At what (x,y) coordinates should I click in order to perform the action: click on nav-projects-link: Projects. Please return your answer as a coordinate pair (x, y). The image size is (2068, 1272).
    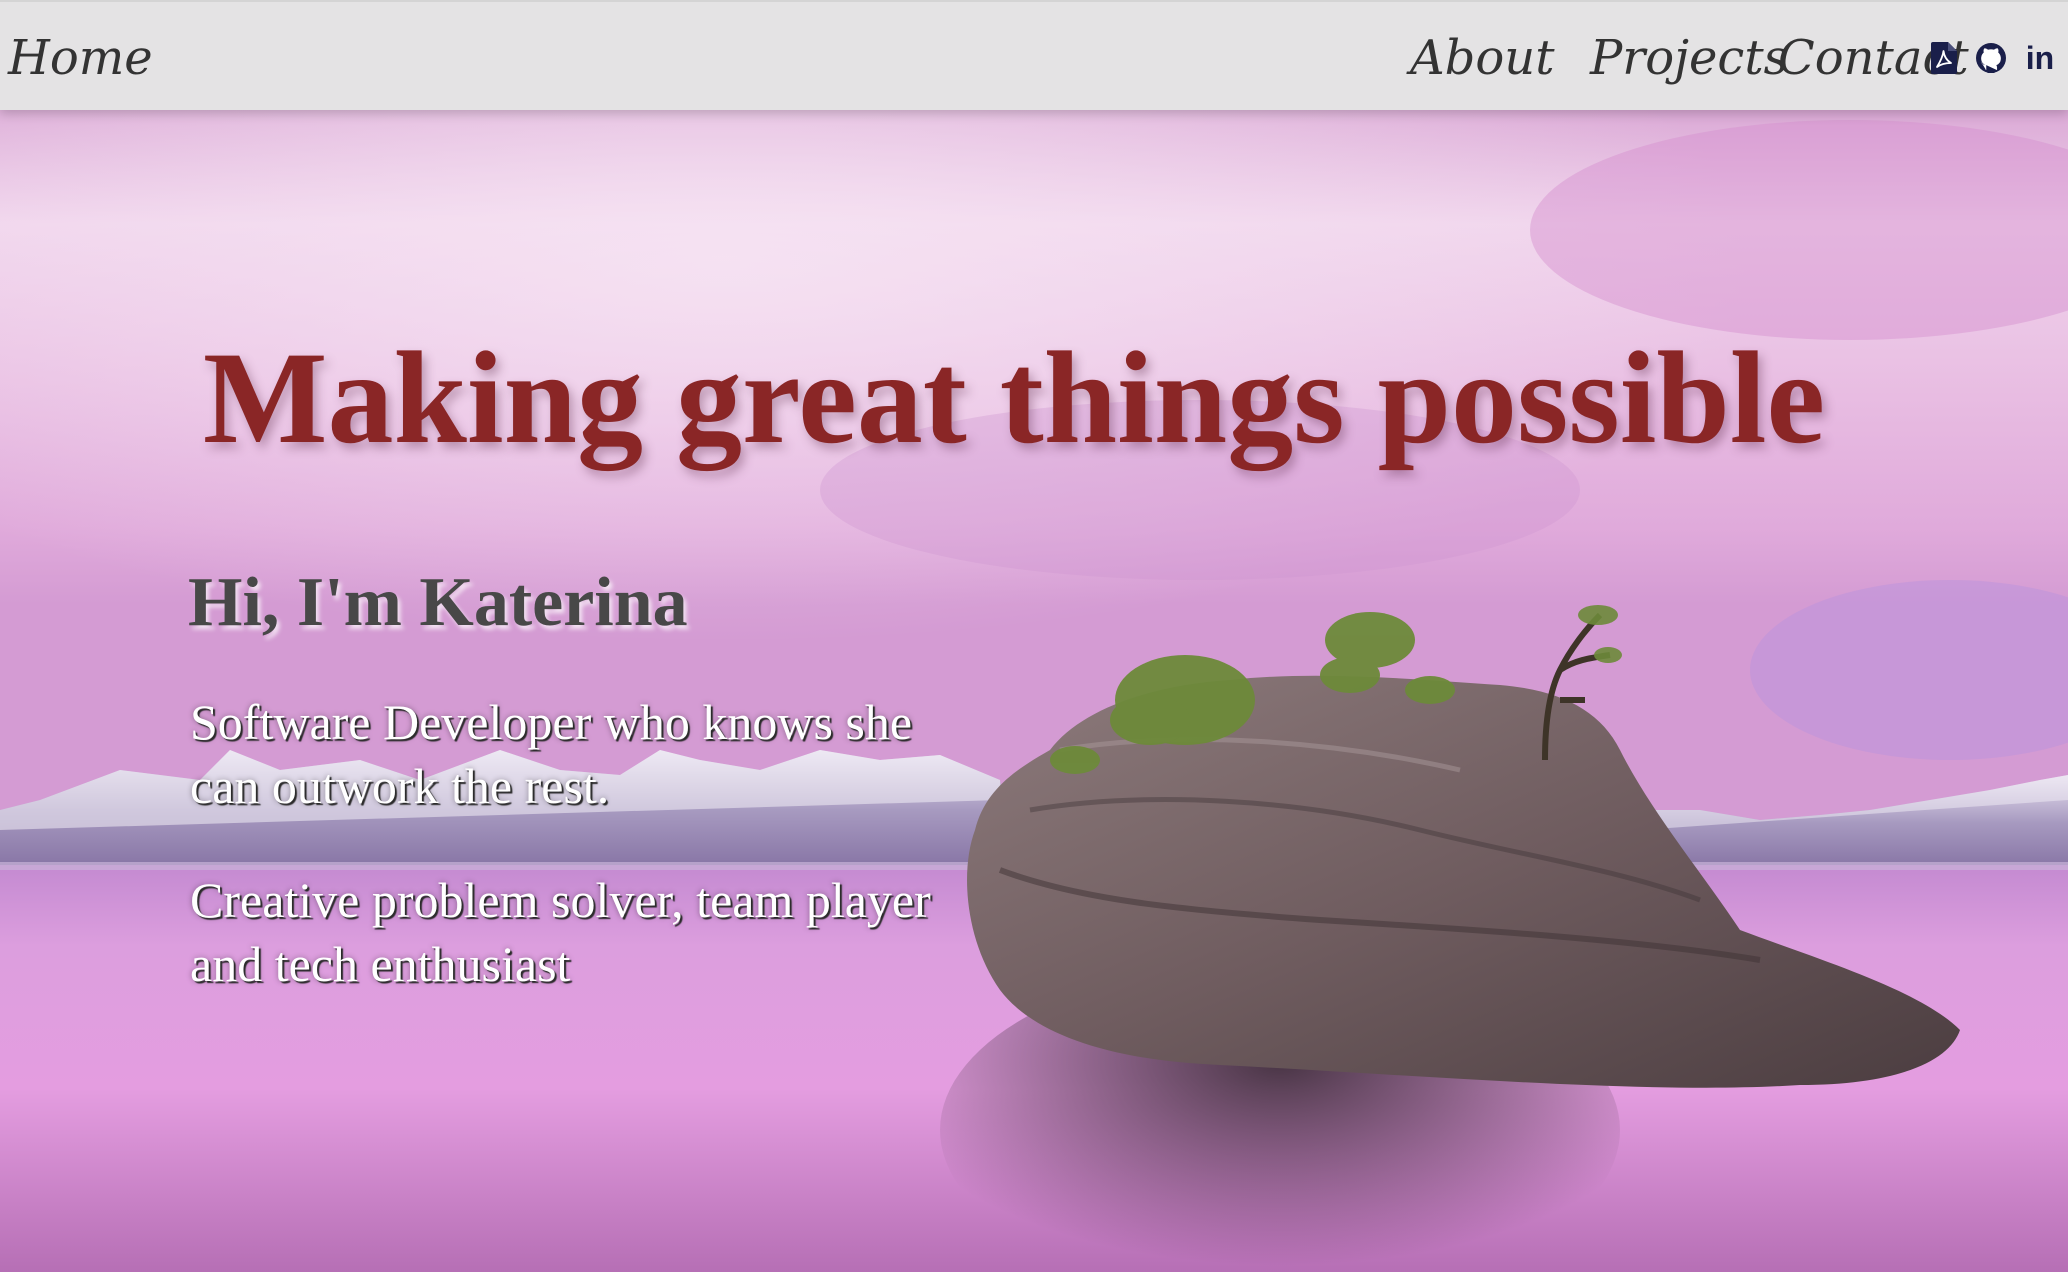
    Looking at the image, I should click on (1689, 58).